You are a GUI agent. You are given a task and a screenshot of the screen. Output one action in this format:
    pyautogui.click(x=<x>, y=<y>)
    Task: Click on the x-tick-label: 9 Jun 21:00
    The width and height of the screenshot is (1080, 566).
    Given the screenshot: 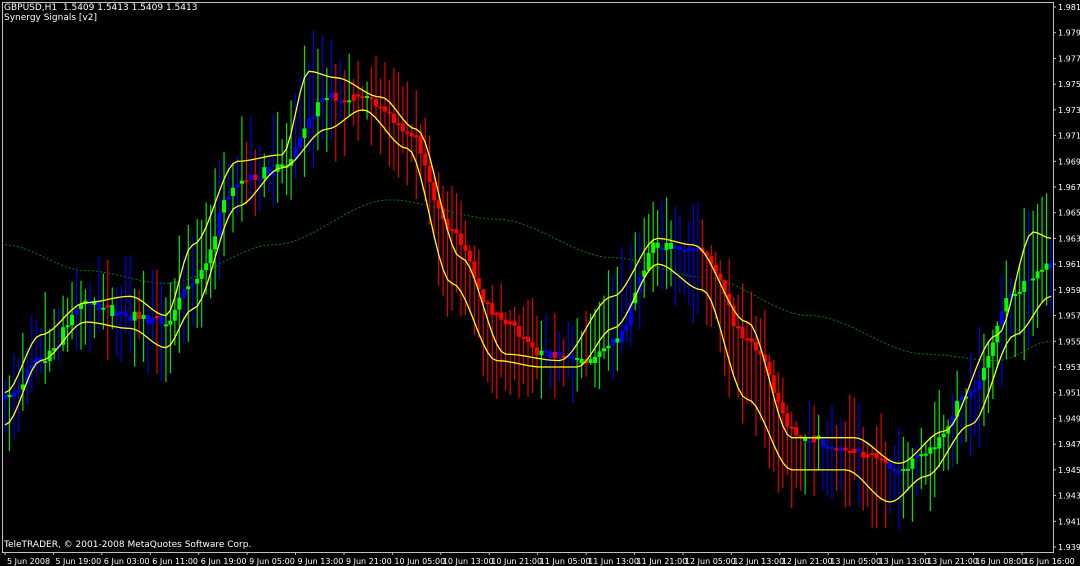 What is the action you would take?
    pyautogui.click(x=369, y=561)
    